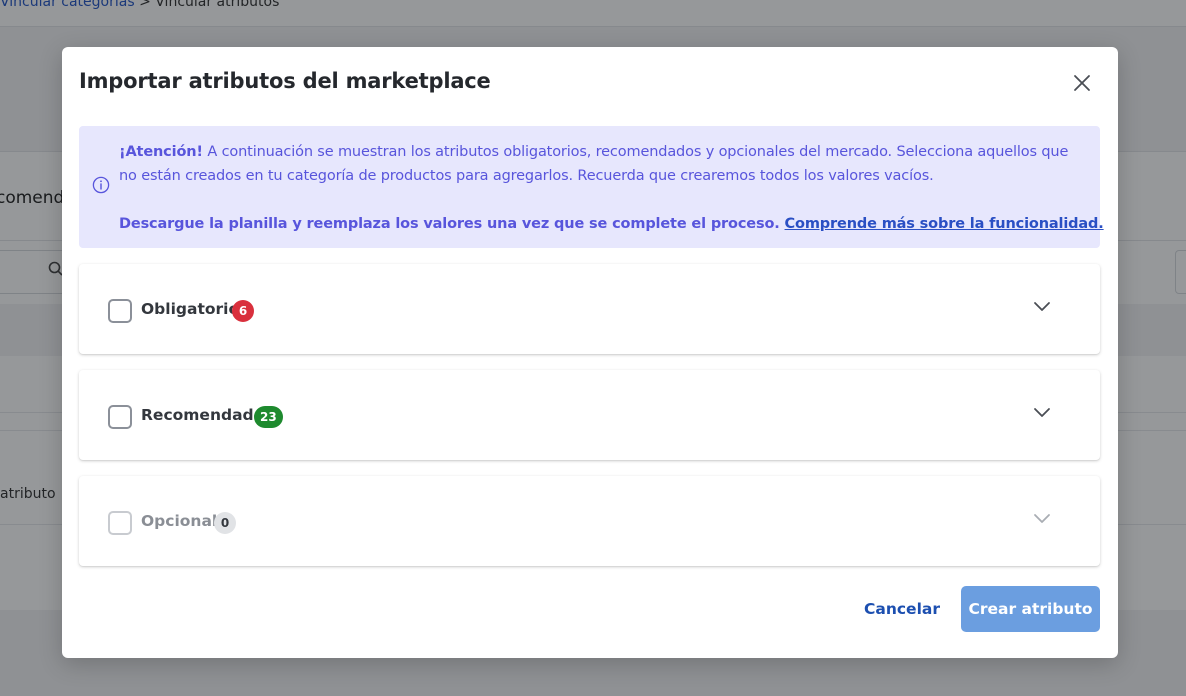 Image resolution: width=1186 pixels, height=696 pixels. I want to click on learn-more-link: Comprende más sobre la funcionalidad., so click(944, 224).